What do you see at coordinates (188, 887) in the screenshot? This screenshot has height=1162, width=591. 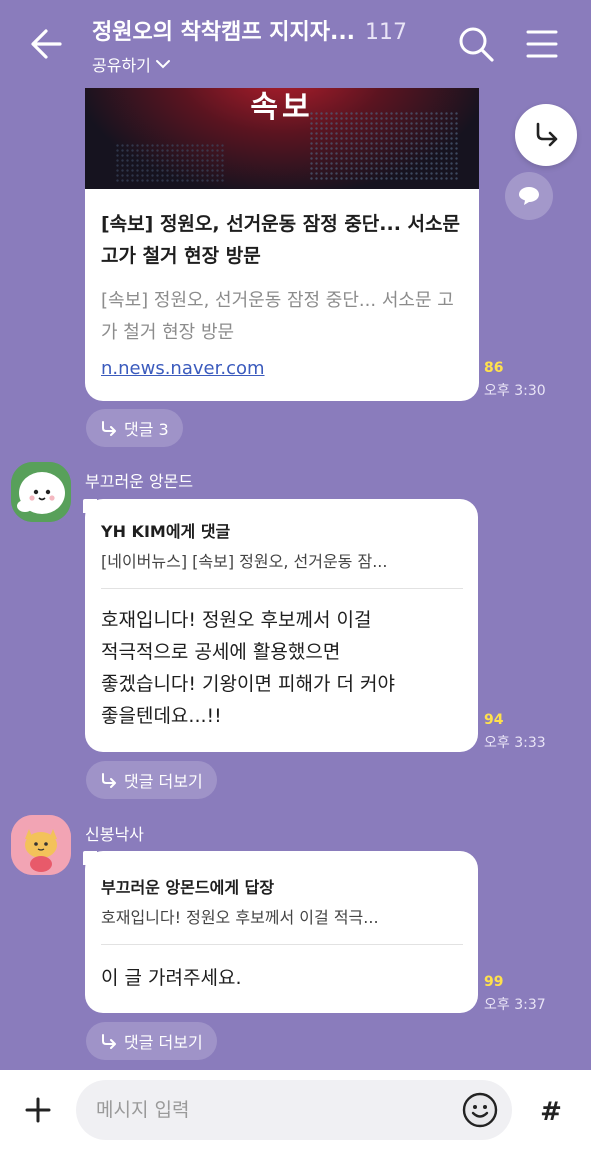 I see `quote-recipient: 부끄러운 앙몬드에게 답장` at bounding box center [188, 887].